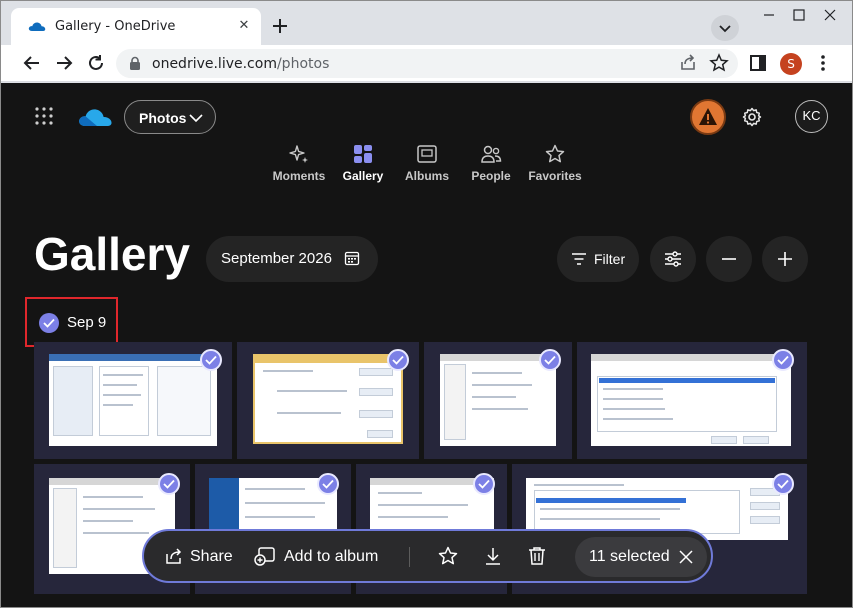 This screenshot has height=608, width=853. What do you see at coordinates (276, 258) in the screenshot?
I see `date-picker-label: September 2026` at bounding box center [276, 258].